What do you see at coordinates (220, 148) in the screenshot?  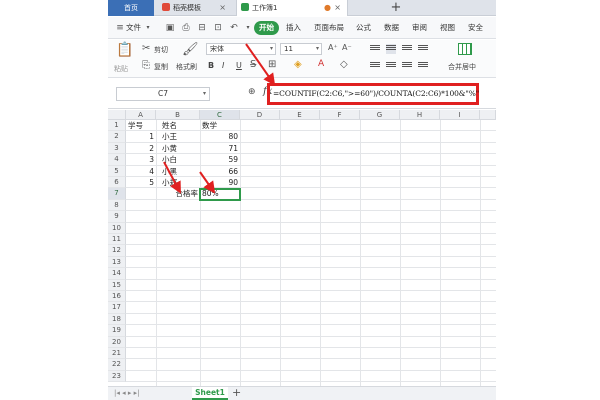 I see `cell-c3: 71` at bounding box center [220, 148].